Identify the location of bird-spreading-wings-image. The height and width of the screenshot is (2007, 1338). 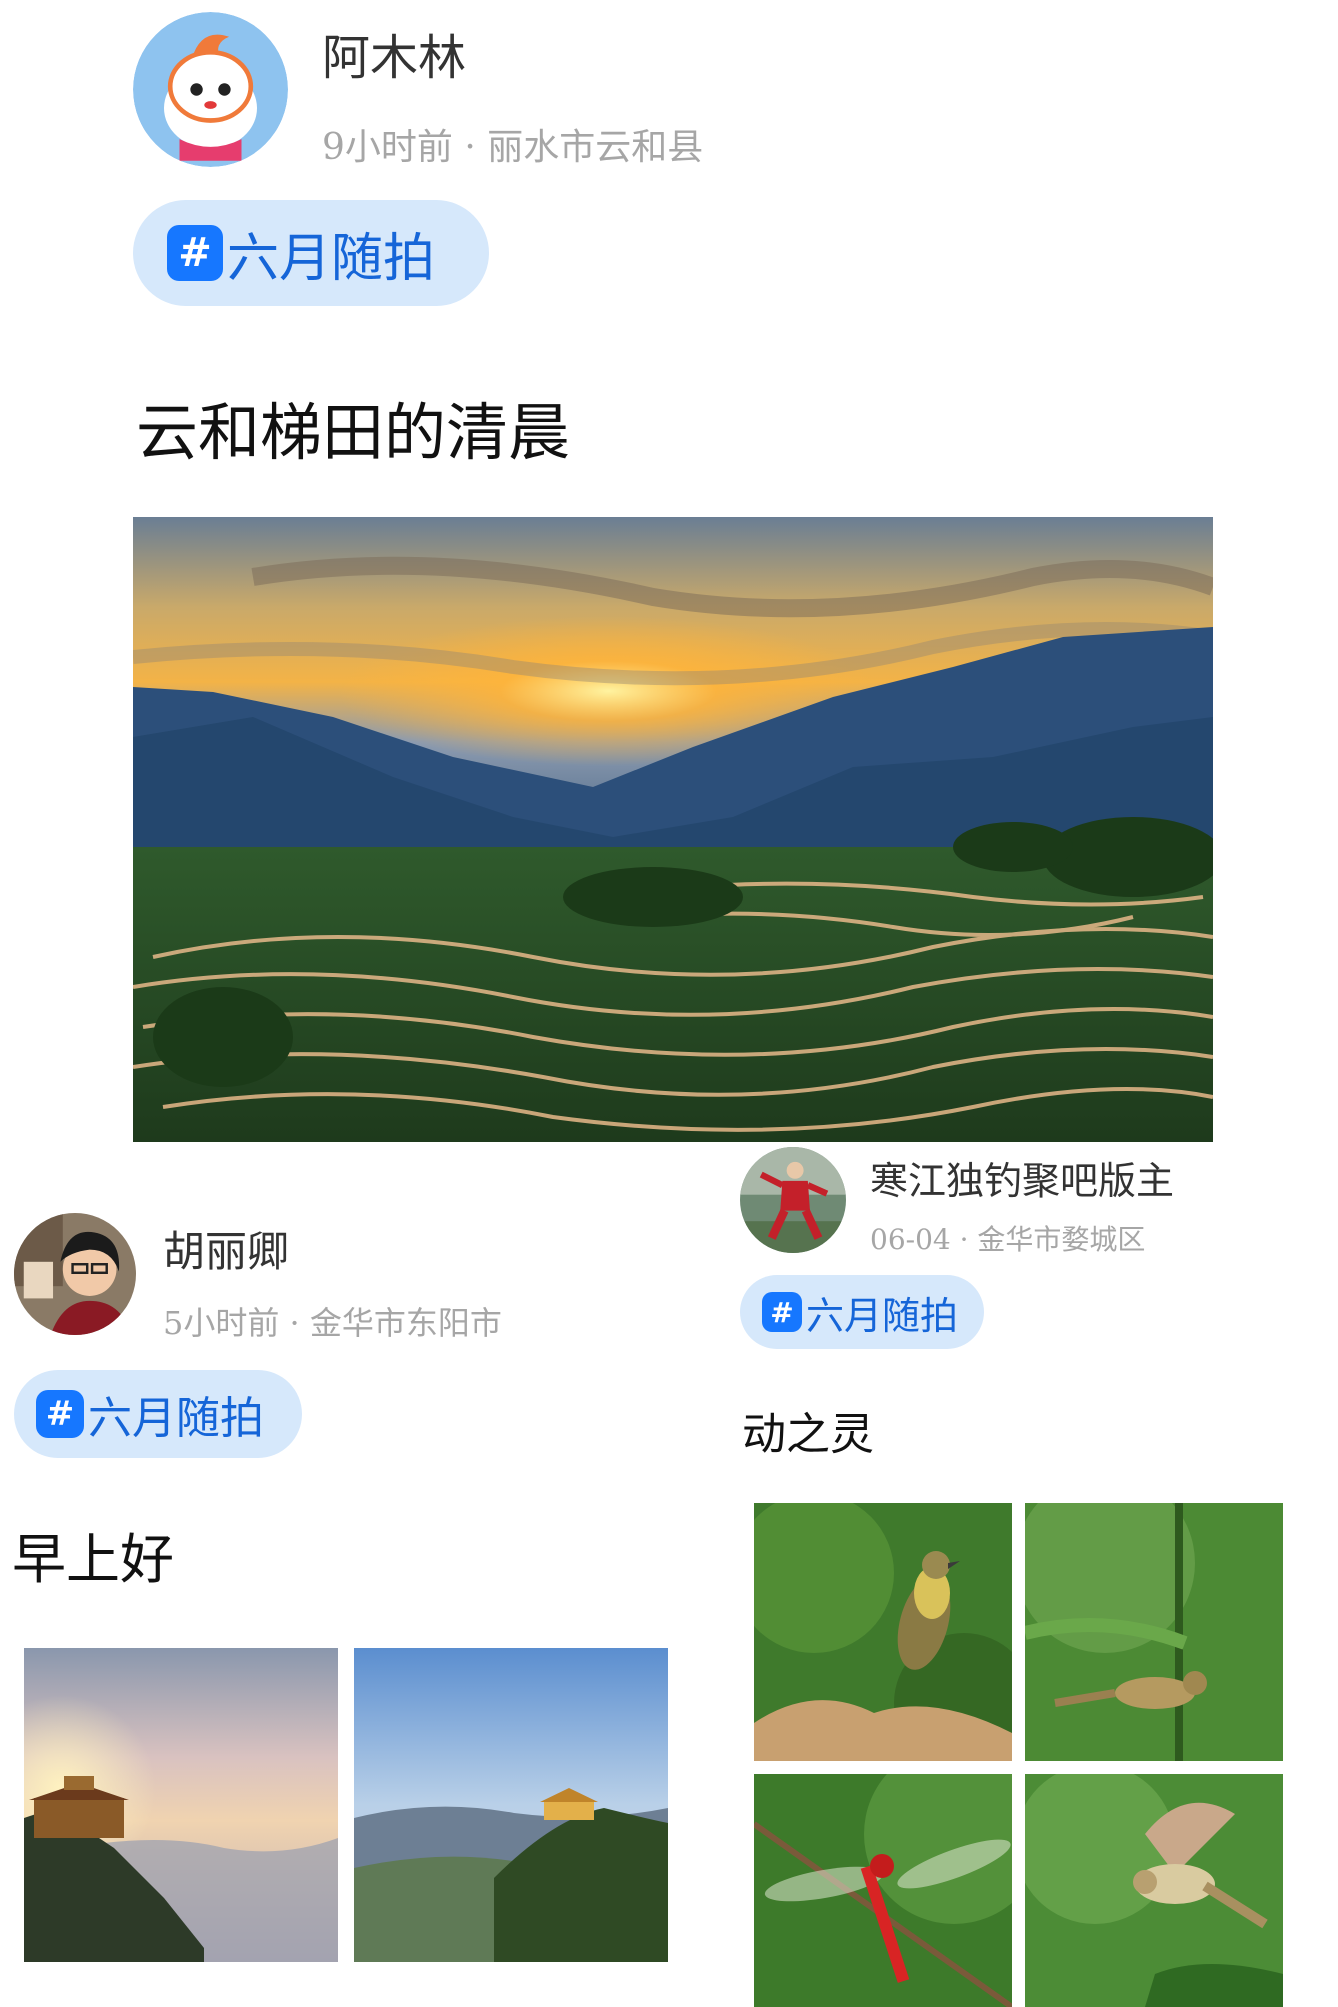
(1154, 1890).